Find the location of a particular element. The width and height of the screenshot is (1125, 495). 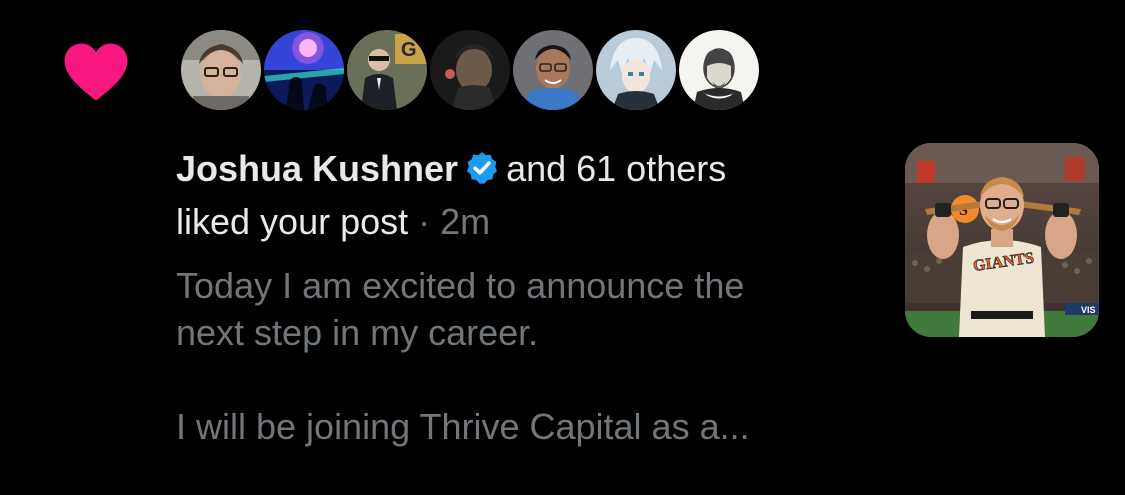

verified-badge-icon is located at coordinates (482, 168).